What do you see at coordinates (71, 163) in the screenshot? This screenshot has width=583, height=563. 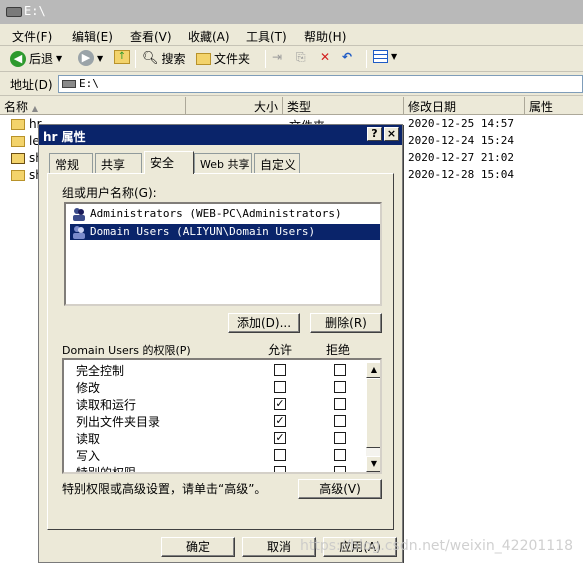 I see `tab-general: 常规` at bounding box center [71, 163].